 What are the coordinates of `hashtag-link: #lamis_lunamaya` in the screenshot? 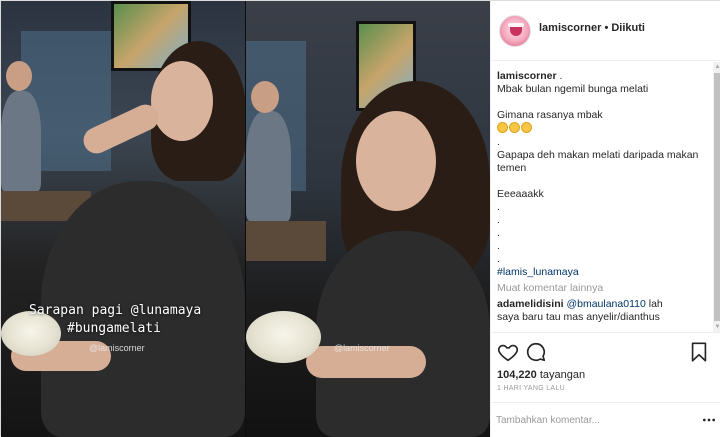 It's located at (605, 272).